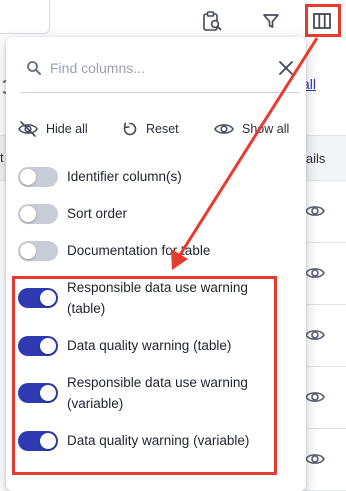 Image resolution: width=346 pixels, height=491 pixels. What do you see at coordinates (130, 129) in the screenshot?
I see `reset-icon` at bounding box center [130, 129].